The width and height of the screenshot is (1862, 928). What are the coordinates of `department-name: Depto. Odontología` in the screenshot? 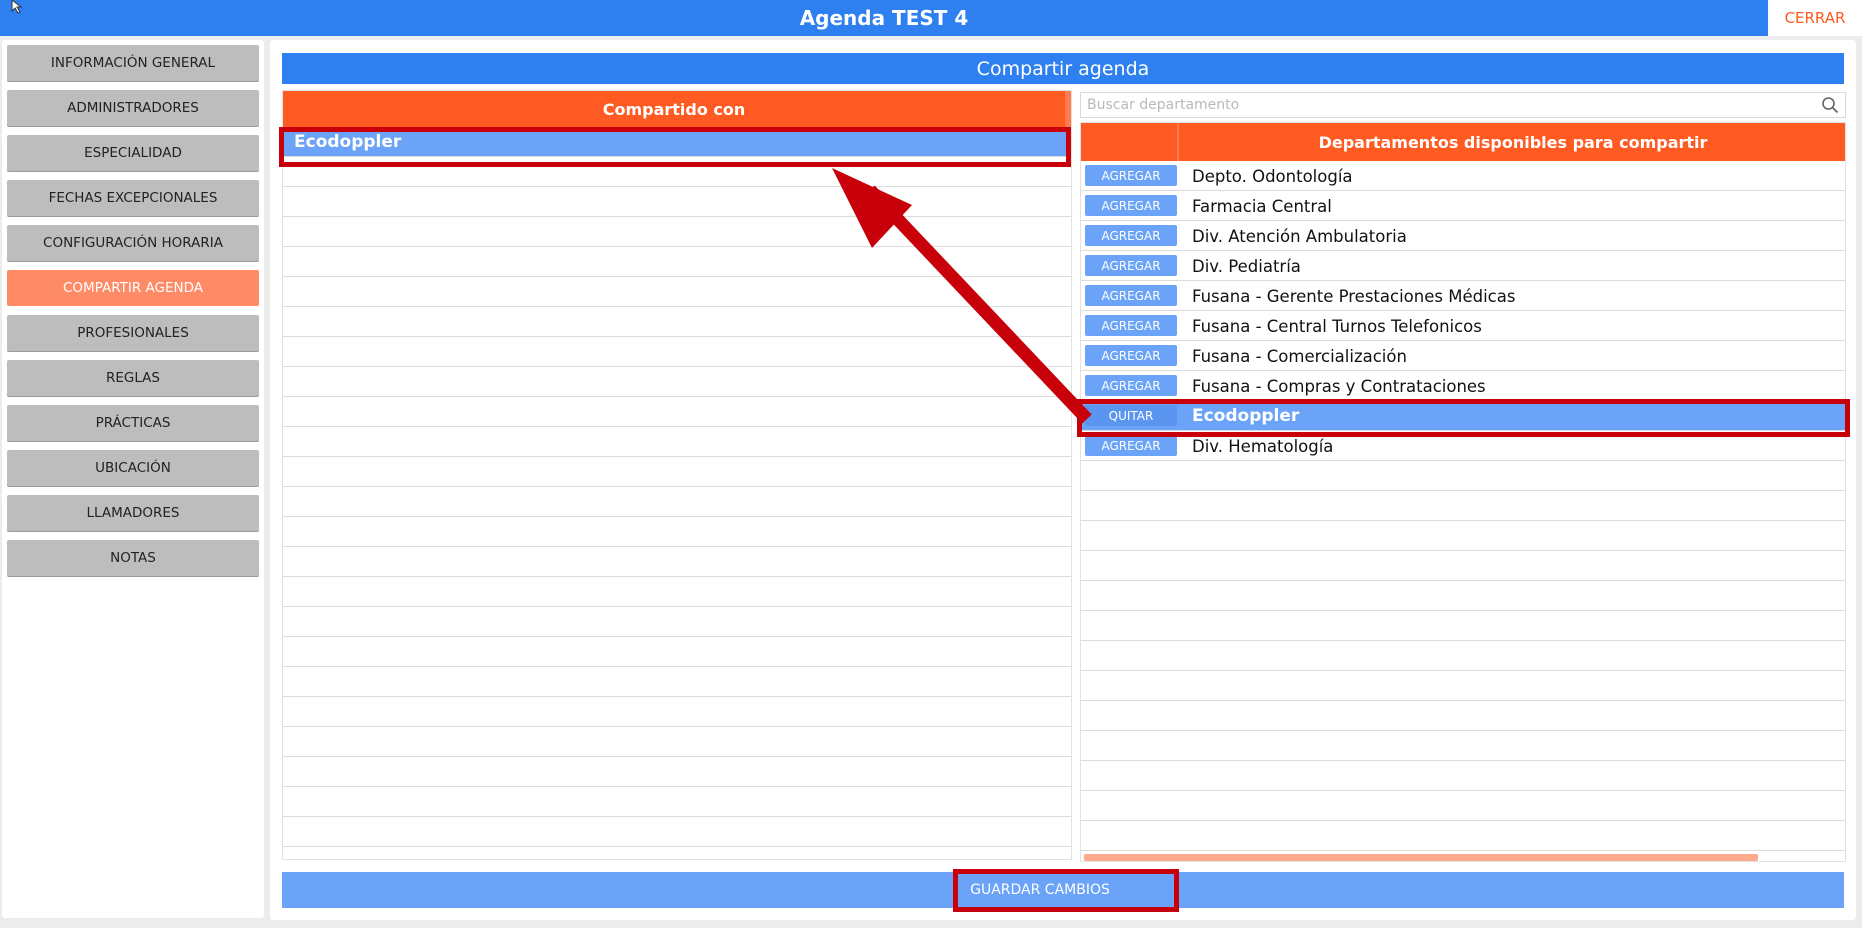 It's located at (1272, 176).